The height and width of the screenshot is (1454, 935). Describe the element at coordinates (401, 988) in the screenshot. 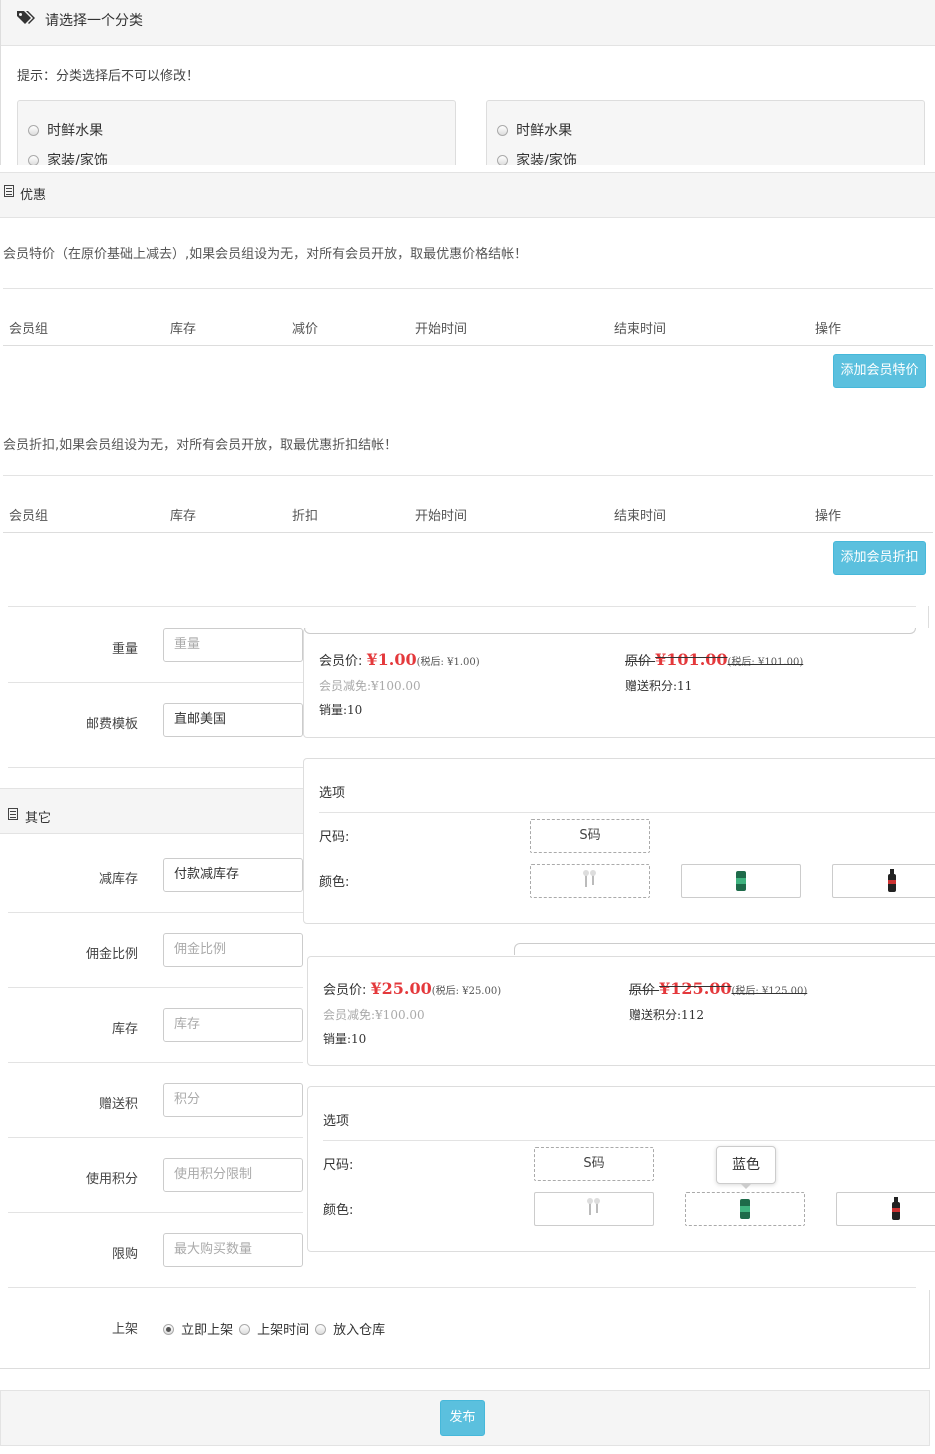

I see `member-price: ¥25.00` at that location.